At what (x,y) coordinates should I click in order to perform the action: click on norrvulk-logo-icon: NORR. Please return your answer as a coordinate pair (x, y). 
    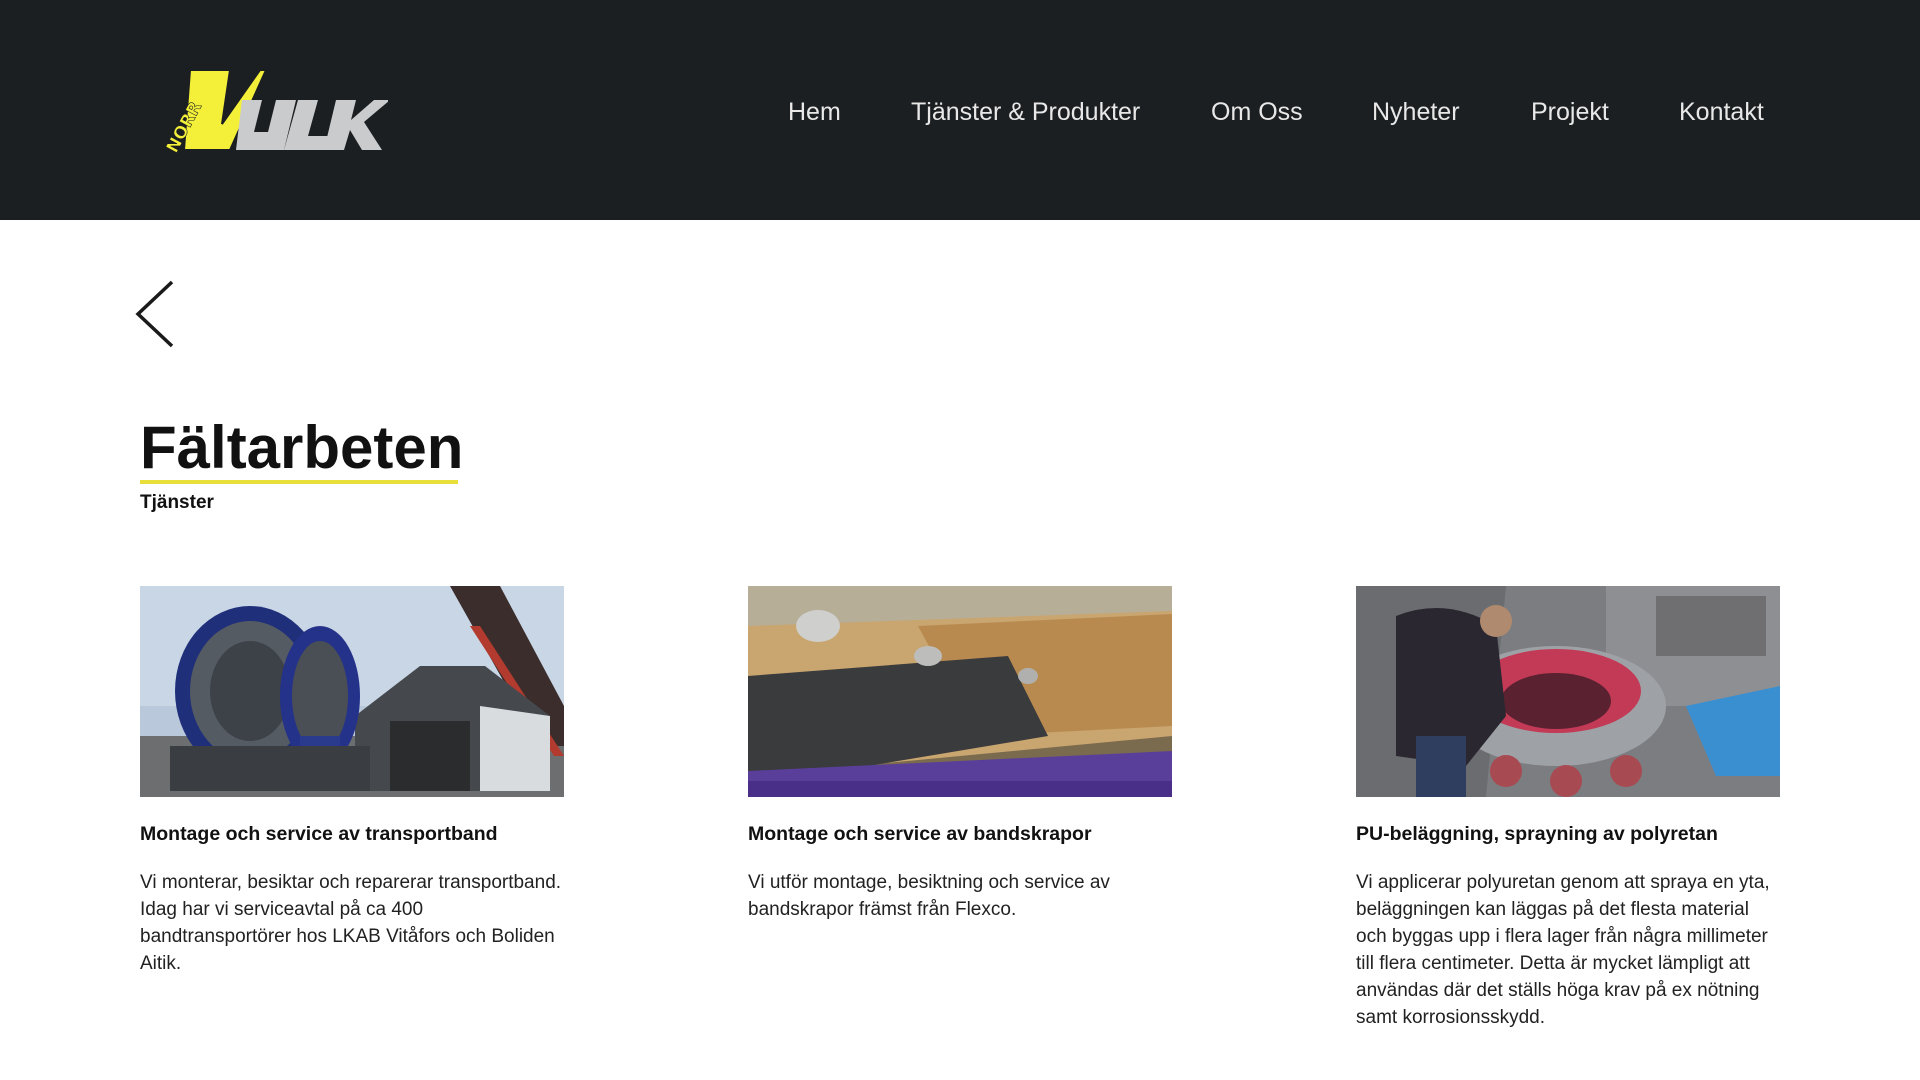
    Looking at the image, I should click on (275, 113).